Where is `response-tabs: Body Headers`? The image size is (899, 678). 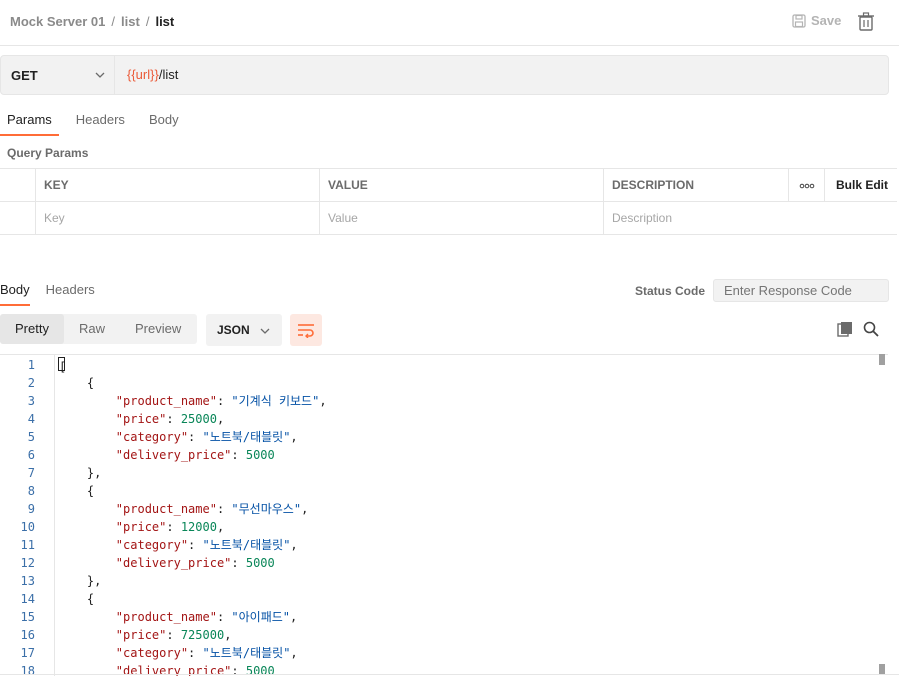
response-tabs: Body Headers is located at coordinates (55, 293).